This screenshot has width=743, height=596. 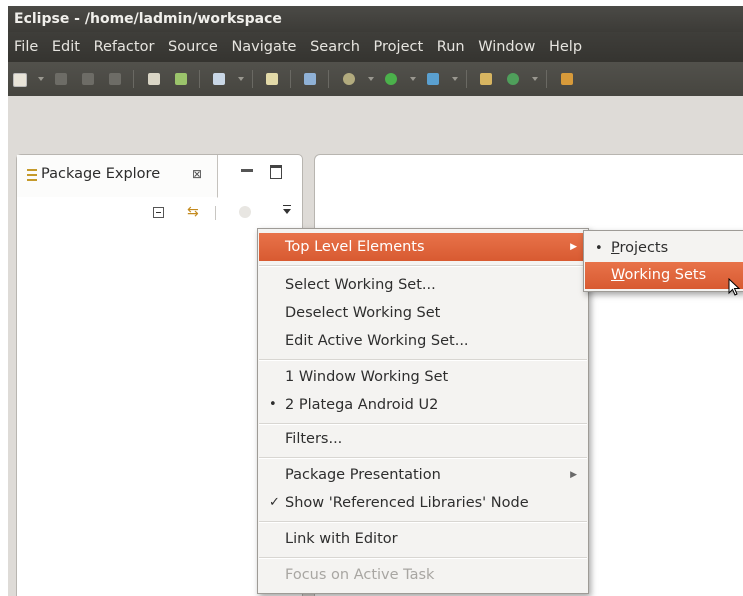 What do you see at coordinates (391, 79) in the screenshot?
I see `run-icon` at bounding box center [391, 79].